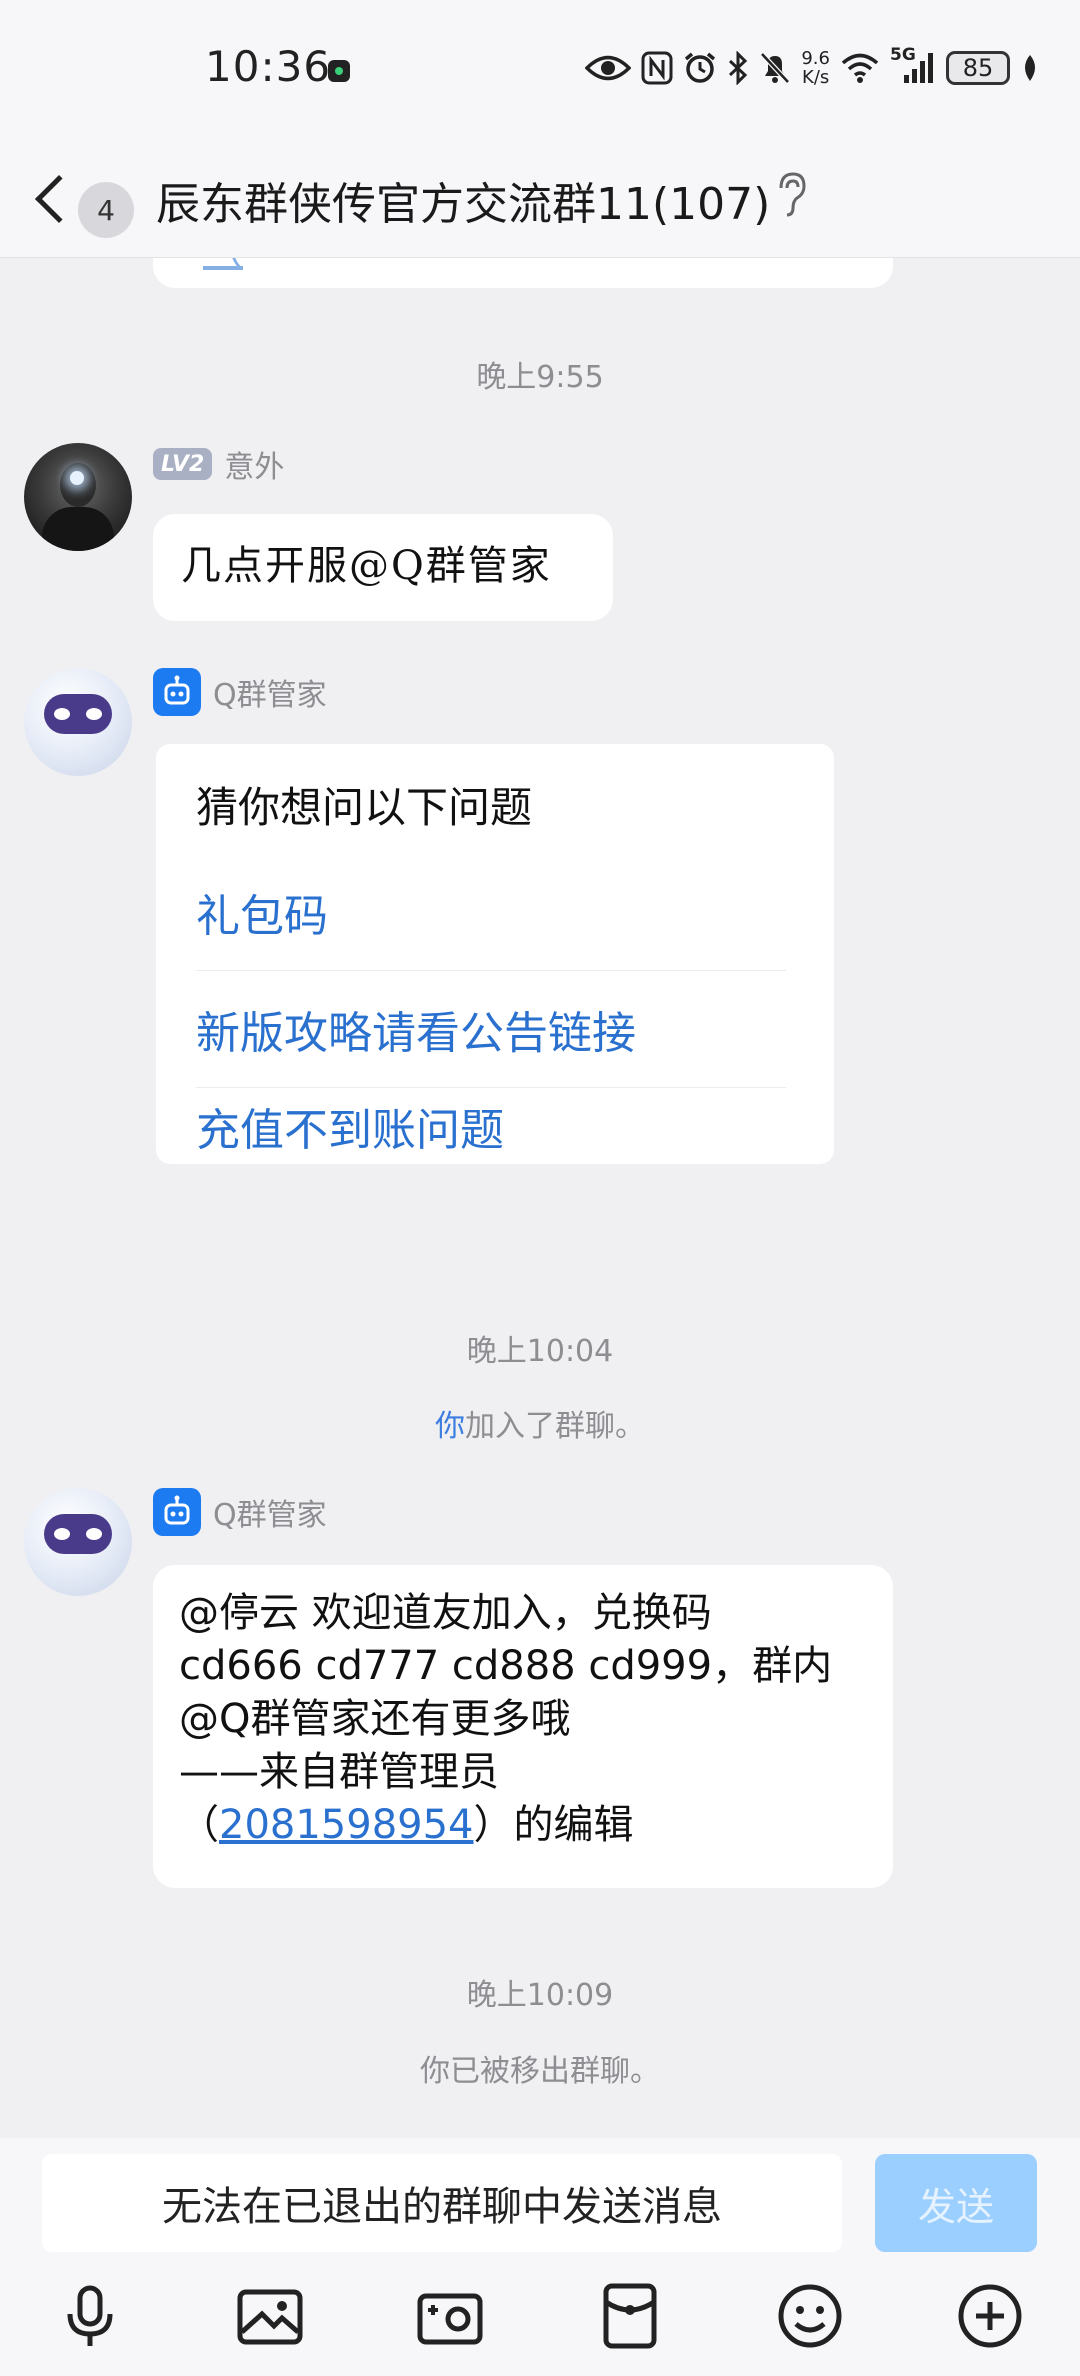  I want to click on status-bar: 10:36 9.6 K/s 5G 85, so click(540, 70).